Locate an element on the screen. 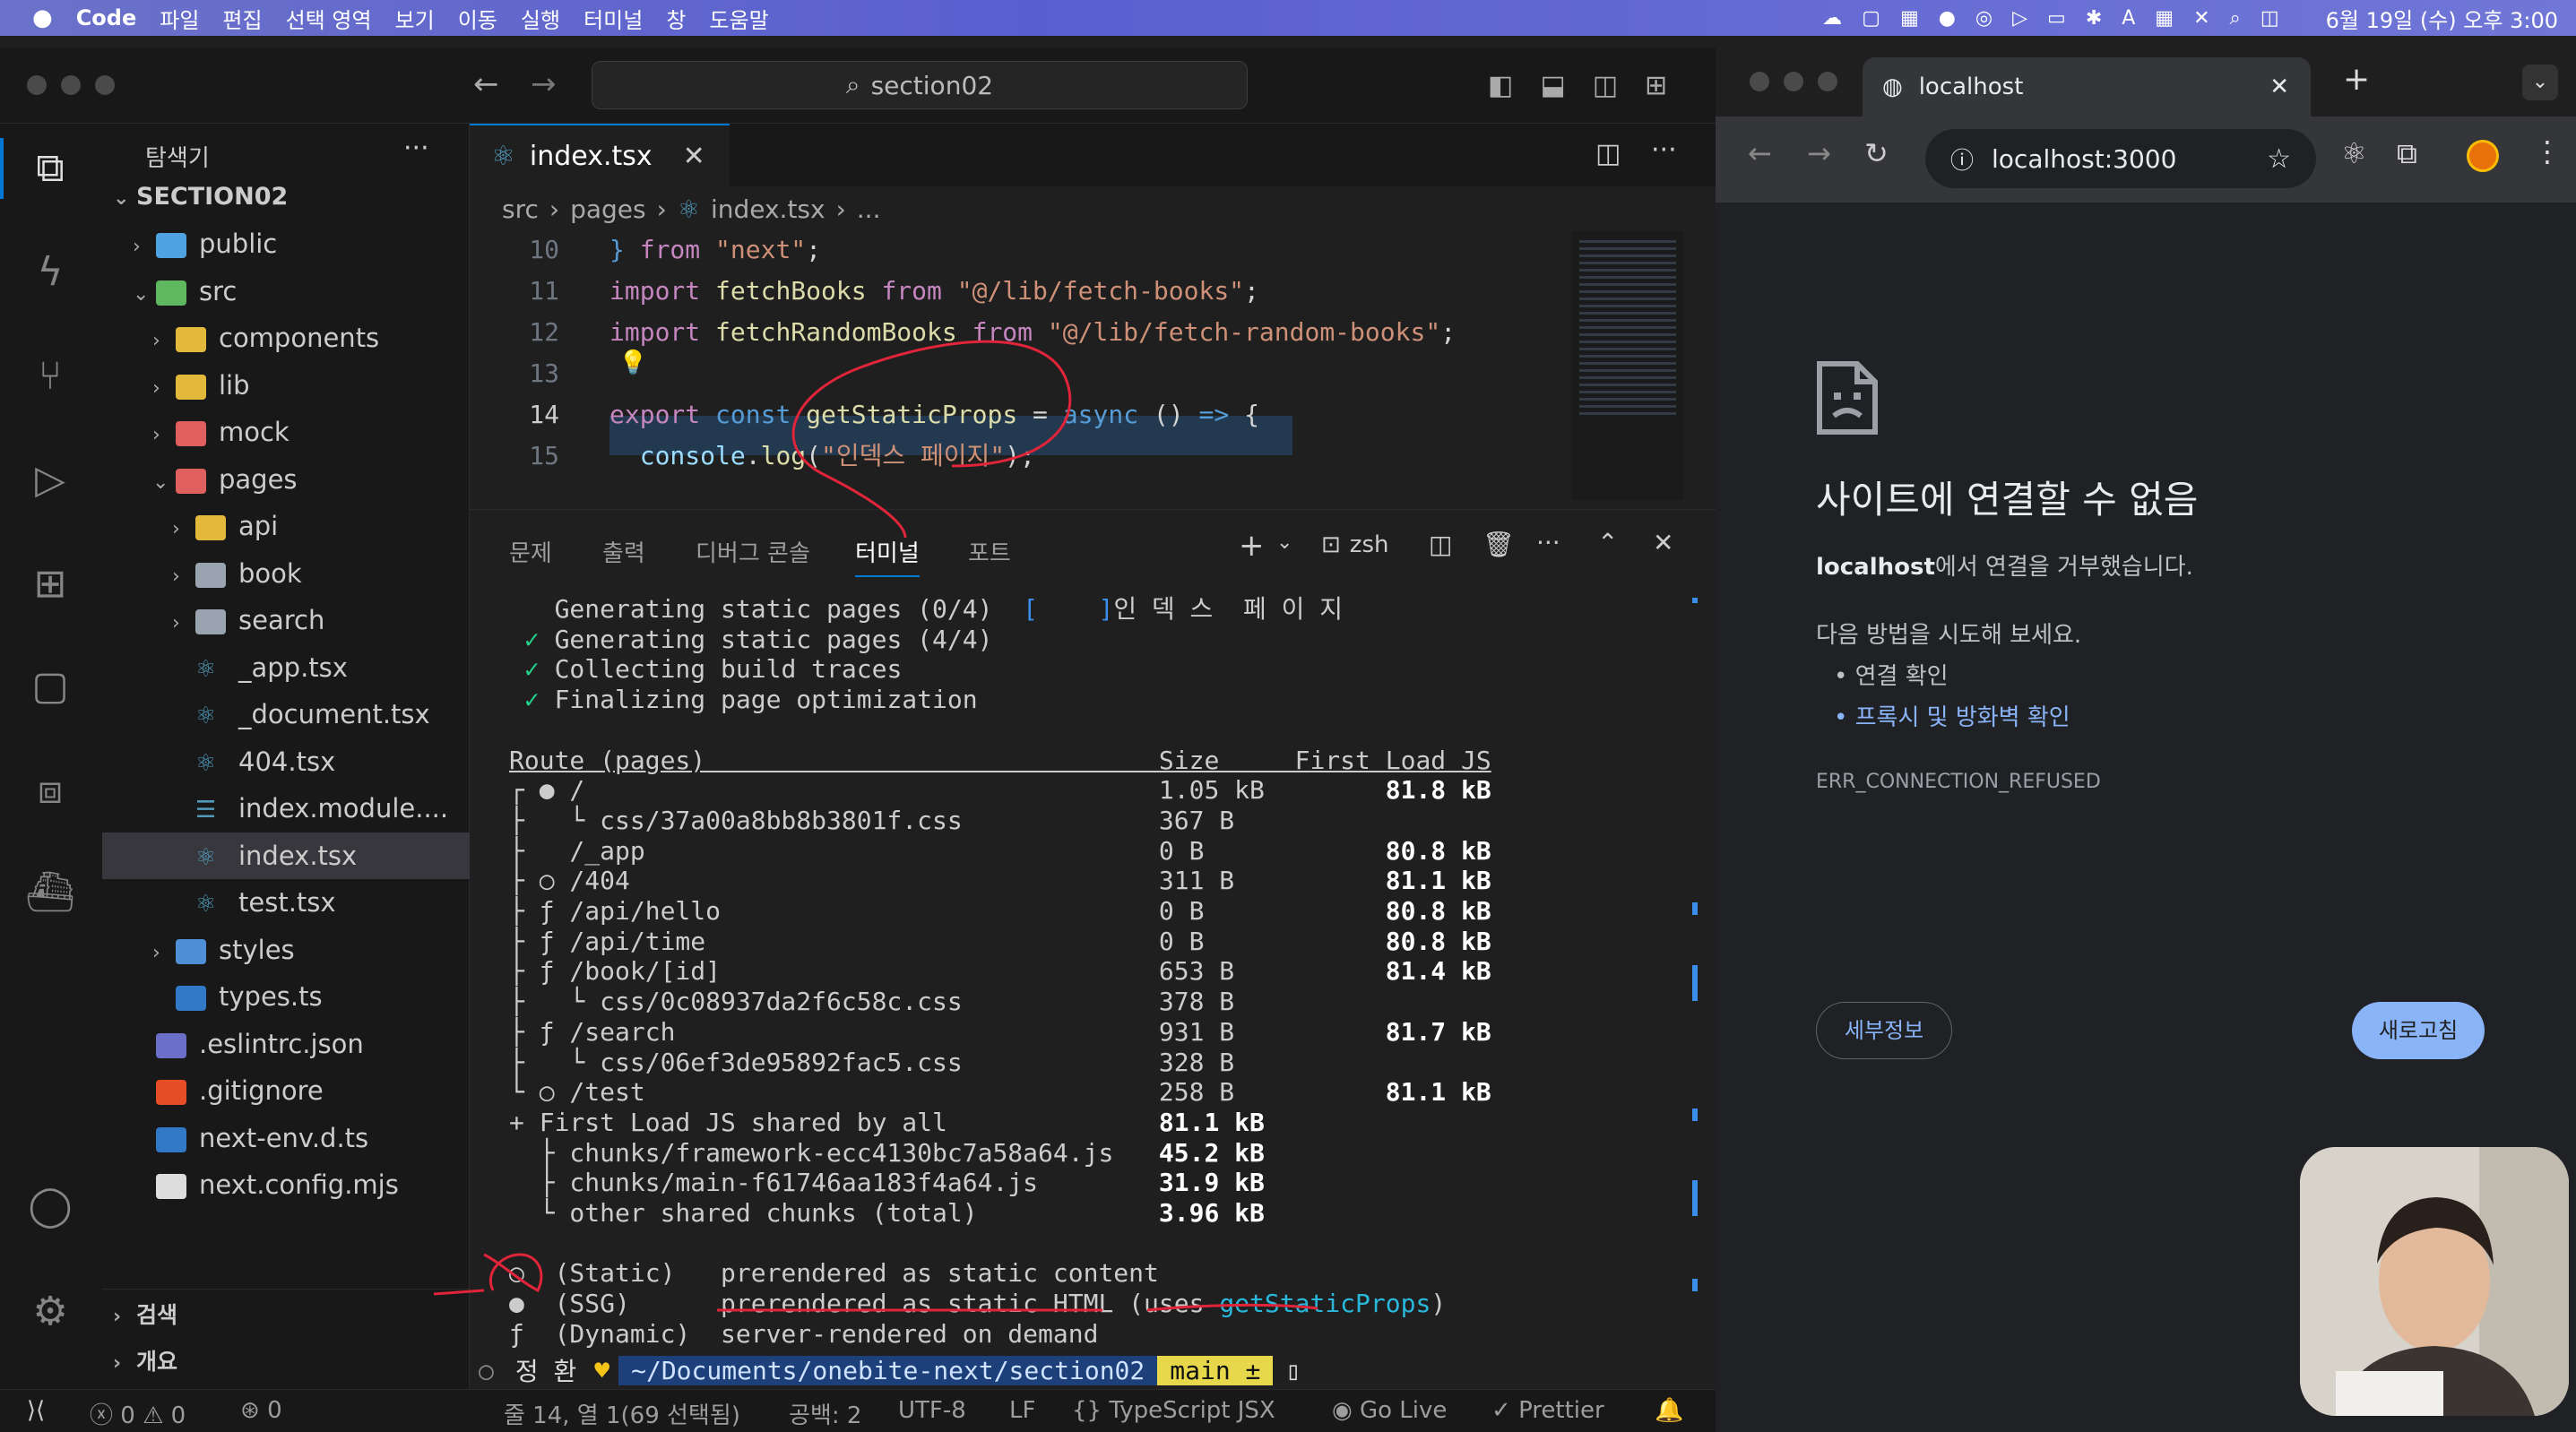 This screenshot has height=1432, width=2576. maximize-panel-icon: ⌃ is located at coordinates (1607, 542).